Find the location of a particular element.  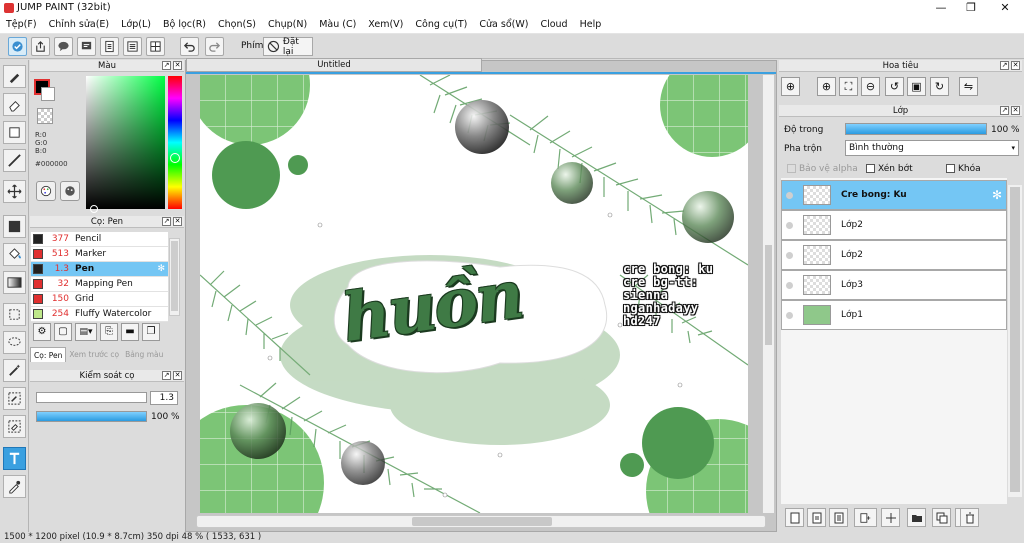

lasso-tool is located at coordinates (14, 342).